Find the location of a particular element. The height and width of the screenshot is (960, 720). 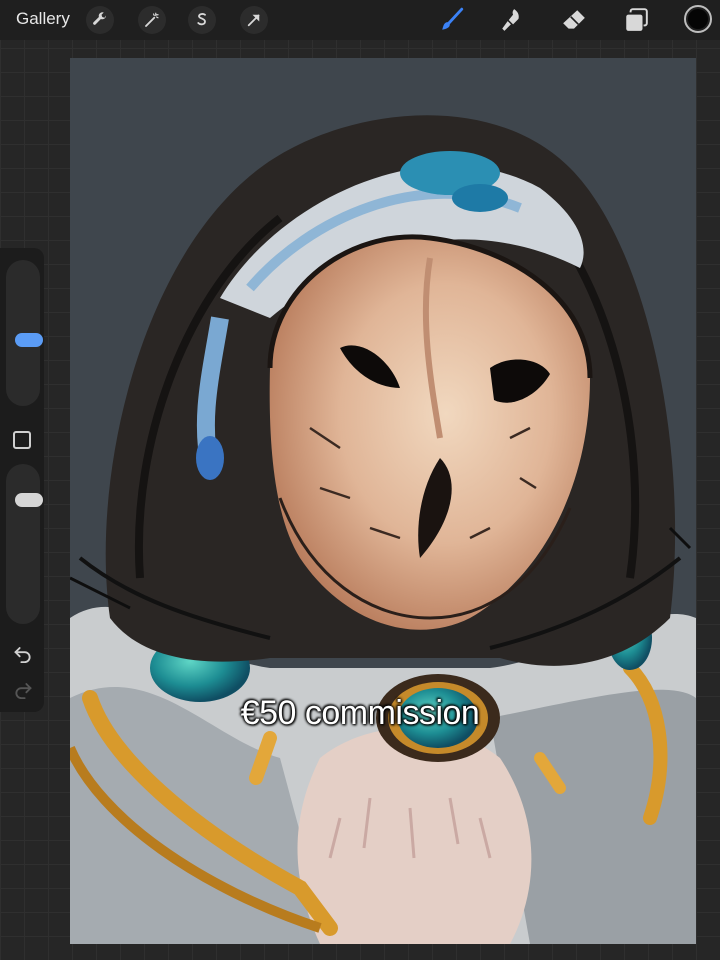

transform-arrow-icon is located at coordinates (254, 20).